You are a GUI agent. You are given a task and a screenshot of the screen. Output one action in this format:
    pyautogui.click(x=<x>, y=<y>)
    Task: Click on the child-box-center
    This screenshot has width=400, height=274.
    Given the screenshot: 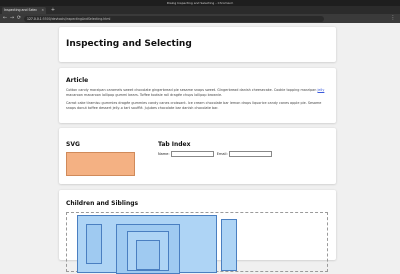 What is the action you would take?
    pyautogui.click(x=148, y=248)
    